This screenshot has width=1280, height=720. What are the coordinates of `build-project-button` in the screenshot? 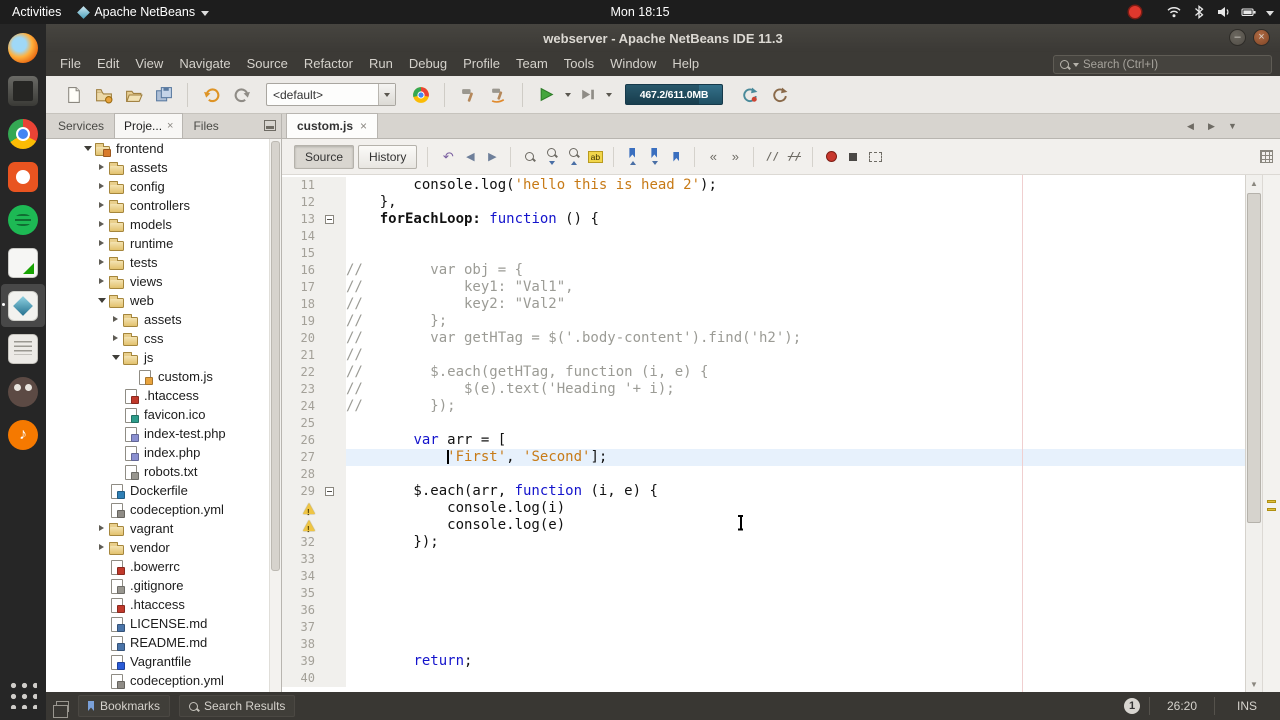 It's located at (468, 94).